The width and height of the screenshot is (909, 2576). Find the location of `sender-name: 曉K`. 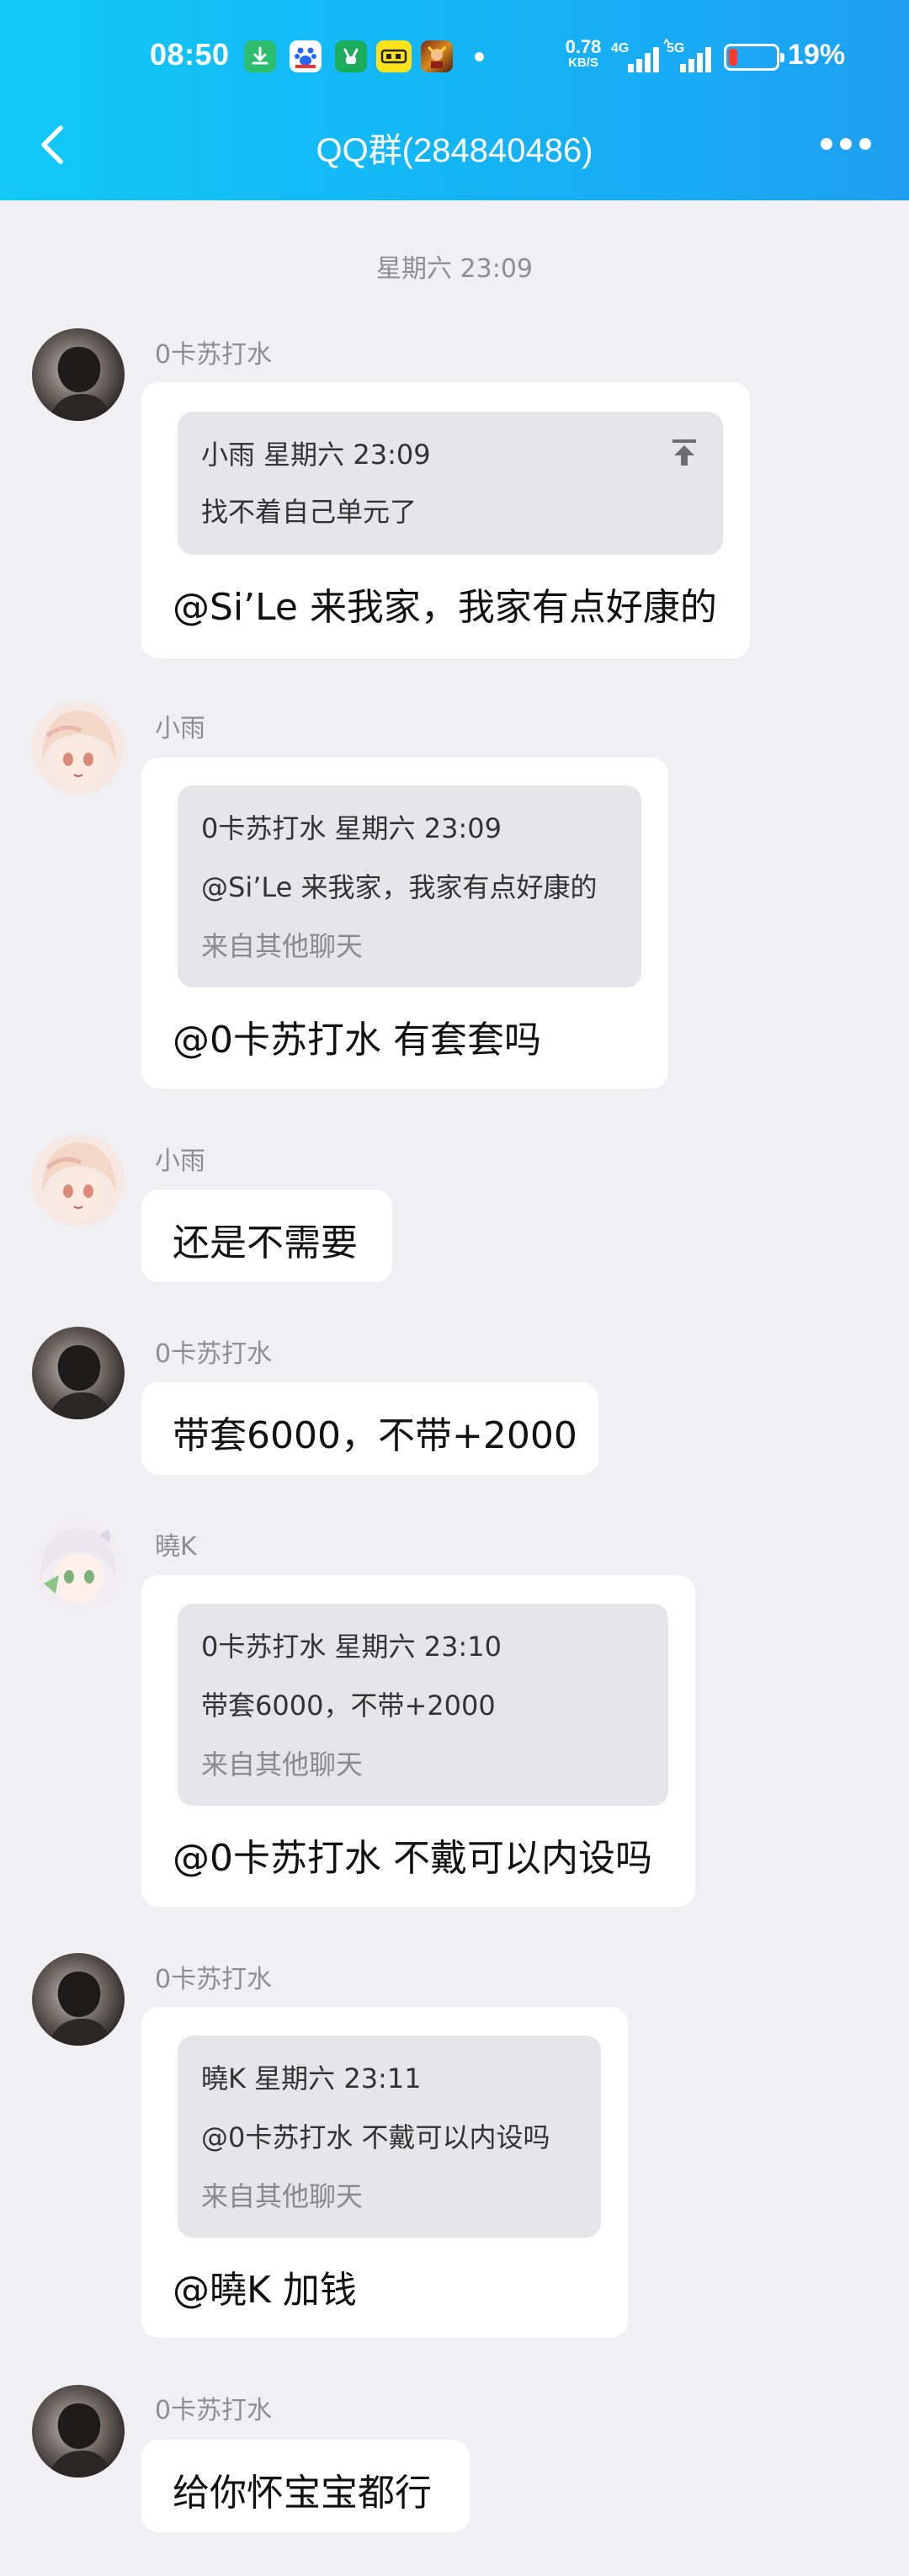

sender-name: 曉K is located at coordinates (176, 1547).